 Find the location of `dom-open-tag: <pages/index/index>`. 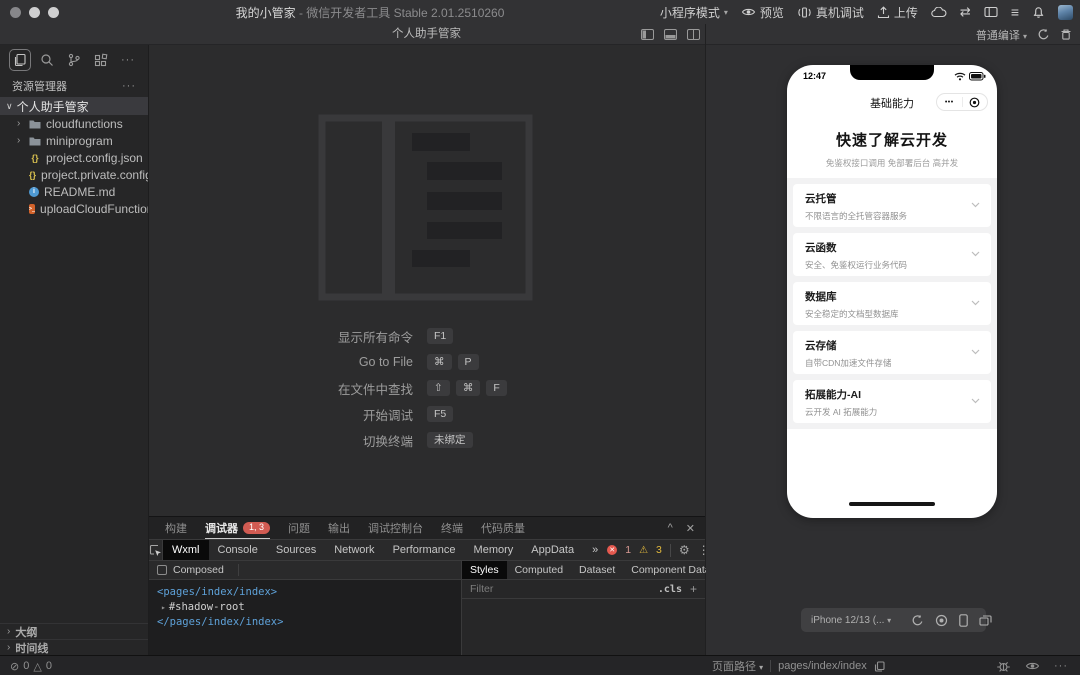

dom-open-tag: <pages/index/index> is located at coordinates (309, 592).